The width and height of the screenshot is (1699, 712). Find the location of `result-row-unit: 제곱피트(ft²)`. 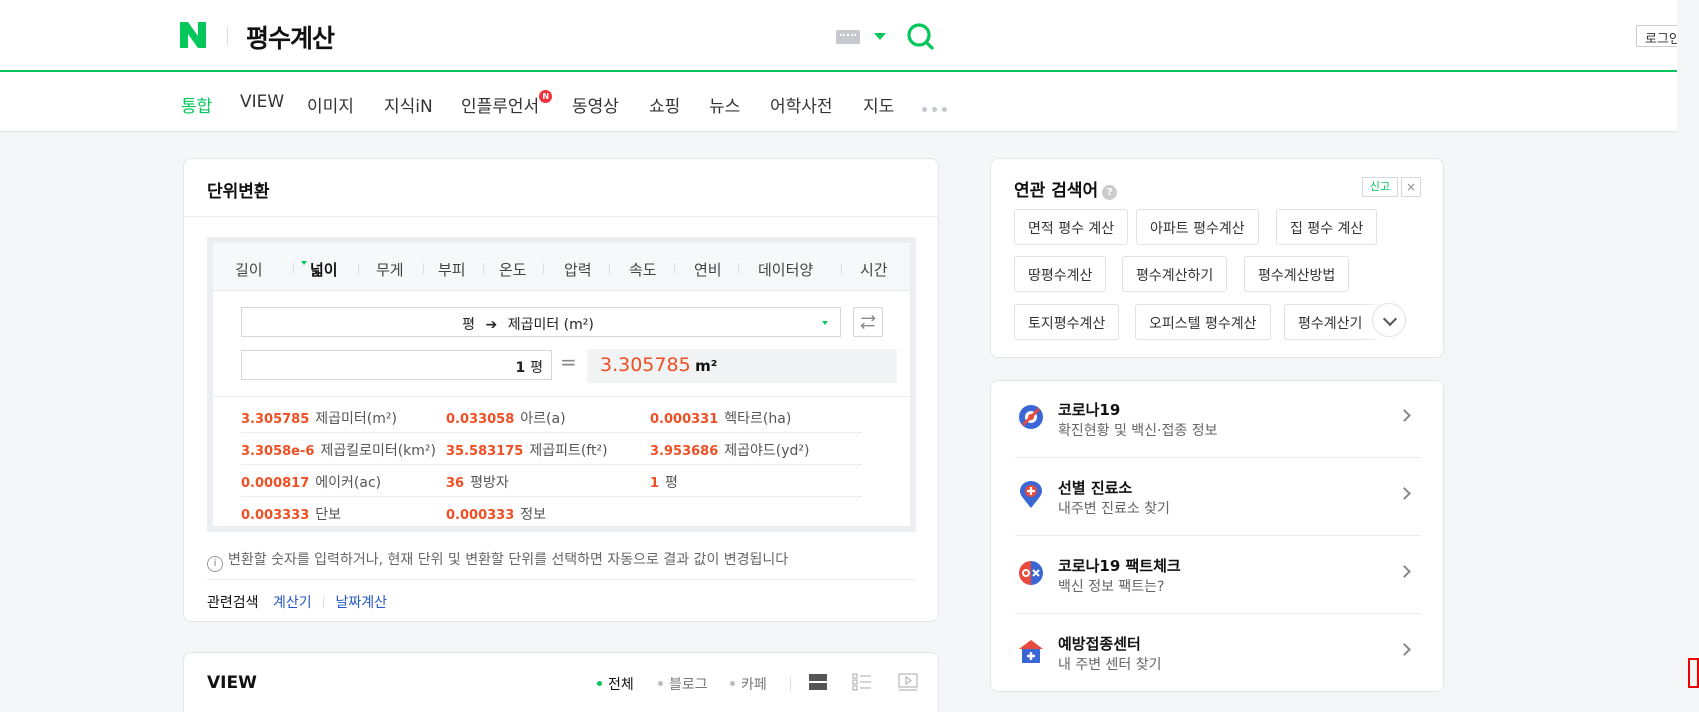

result-row-unit: 제곱피트(ft²) is located at coordinates (568, 451).